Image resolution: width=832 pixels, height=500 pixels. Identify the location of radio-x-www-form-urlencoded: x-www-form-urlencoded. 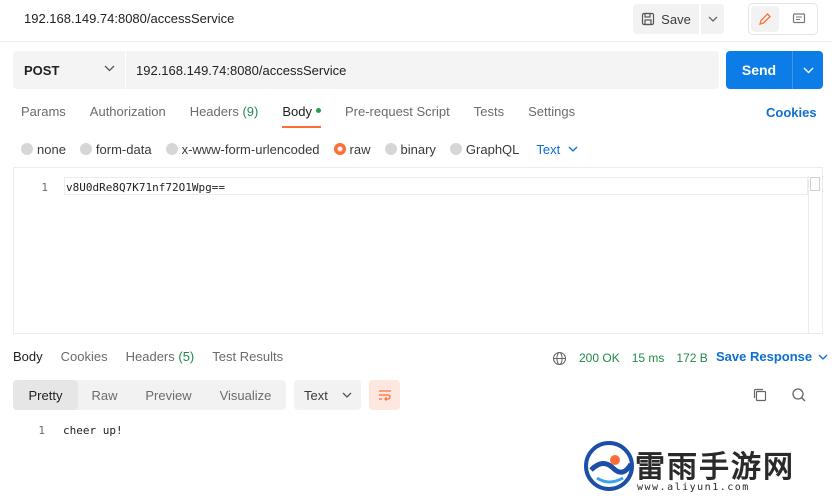
(242, 149).